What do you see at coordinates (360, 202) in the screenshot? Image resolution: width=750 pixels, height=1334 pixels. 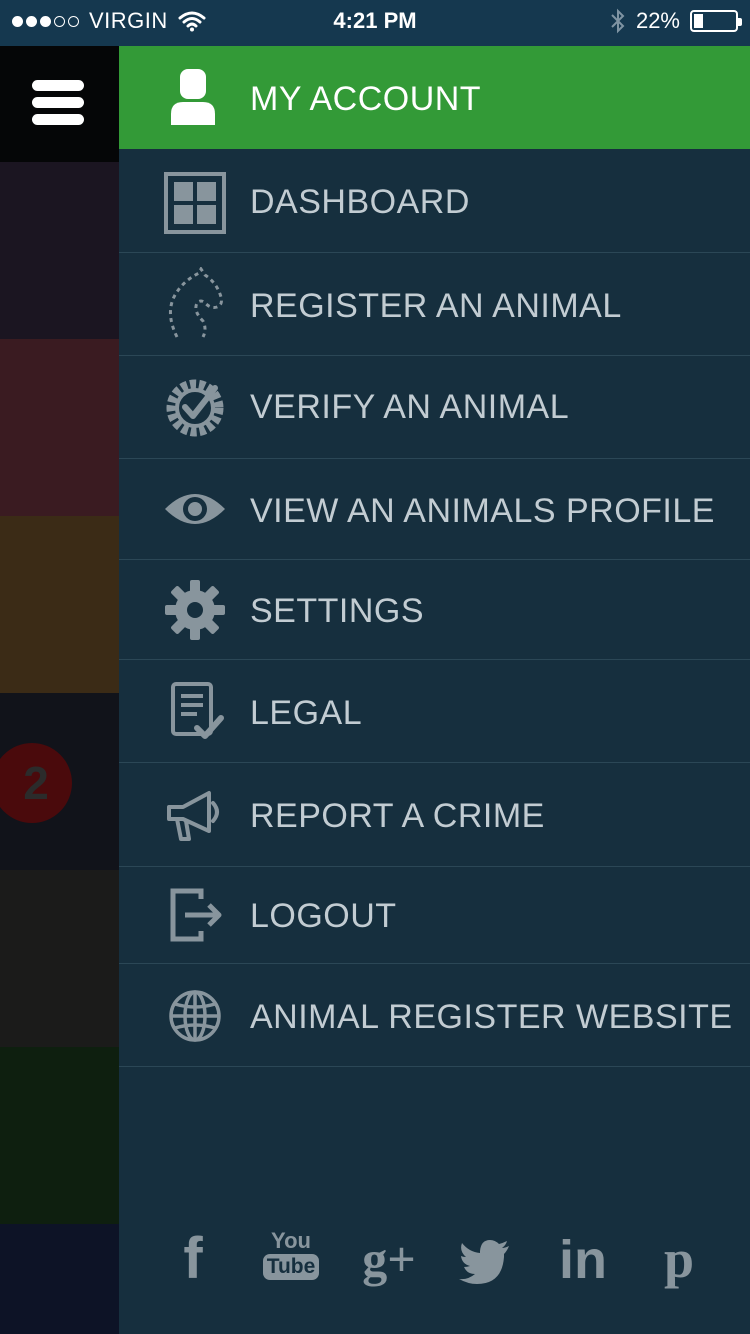 I see `menu-label-dashboard: DASHBOARD` at bounding box center [360, 202].